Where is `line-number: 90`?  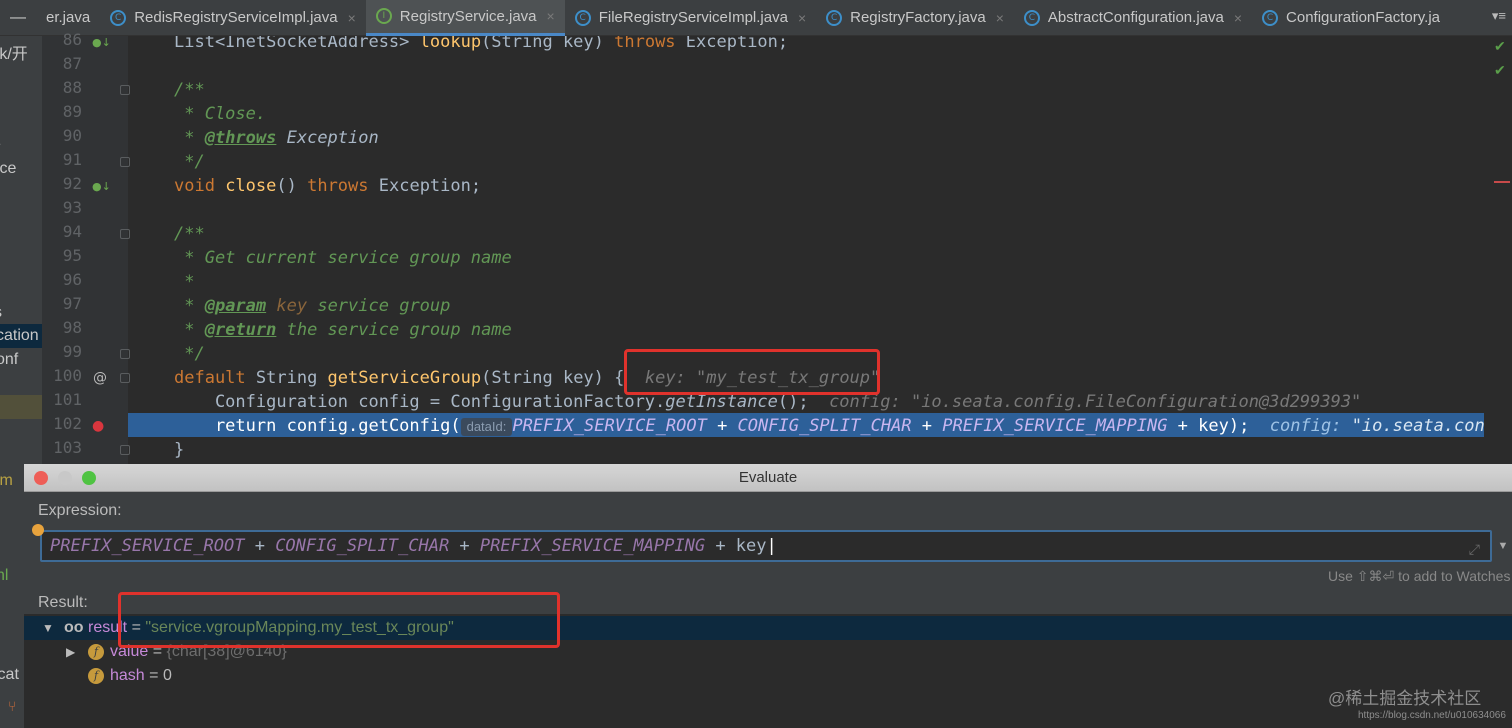
line-number: 90 is located at coordinates (72, 135).